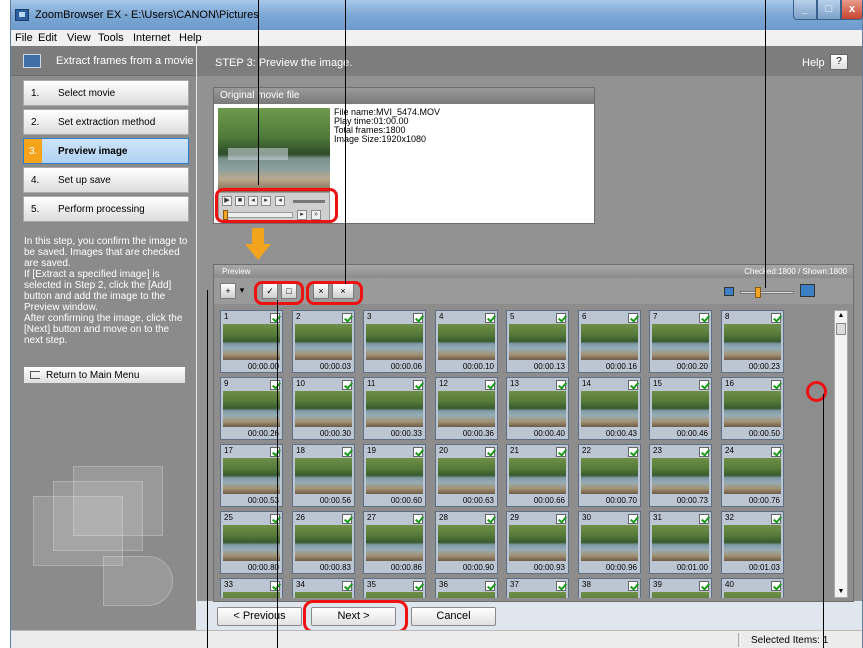 This screenshot has width=863, height=648. Describe the element at coordinates (752, 542) in the screenshot. I see `thumbnail-item: 32 00:01.03` at that location.